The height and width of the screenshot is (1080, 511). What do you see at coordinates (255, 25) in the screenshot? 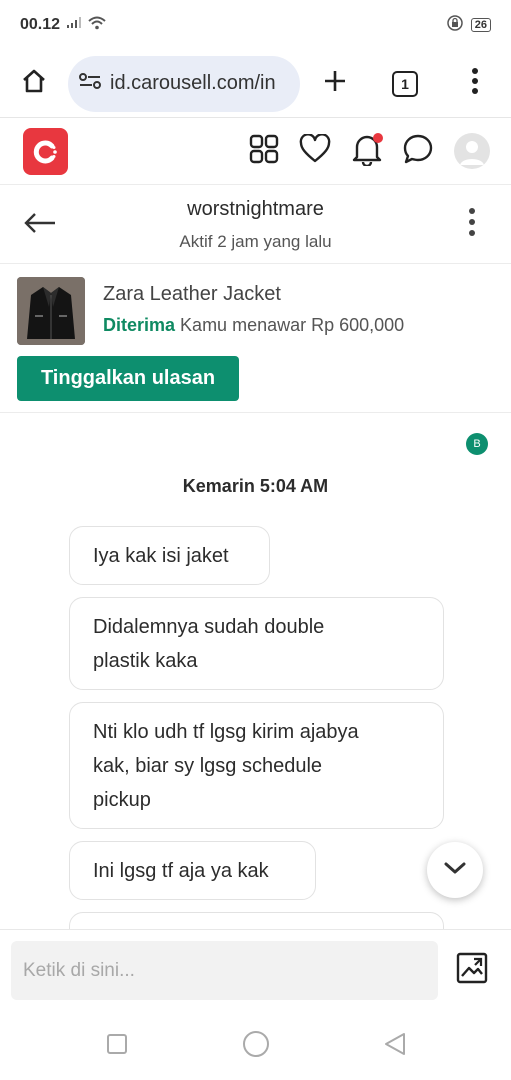
I see `status-bar: 00.12 26` at bounding box center [255, 25].